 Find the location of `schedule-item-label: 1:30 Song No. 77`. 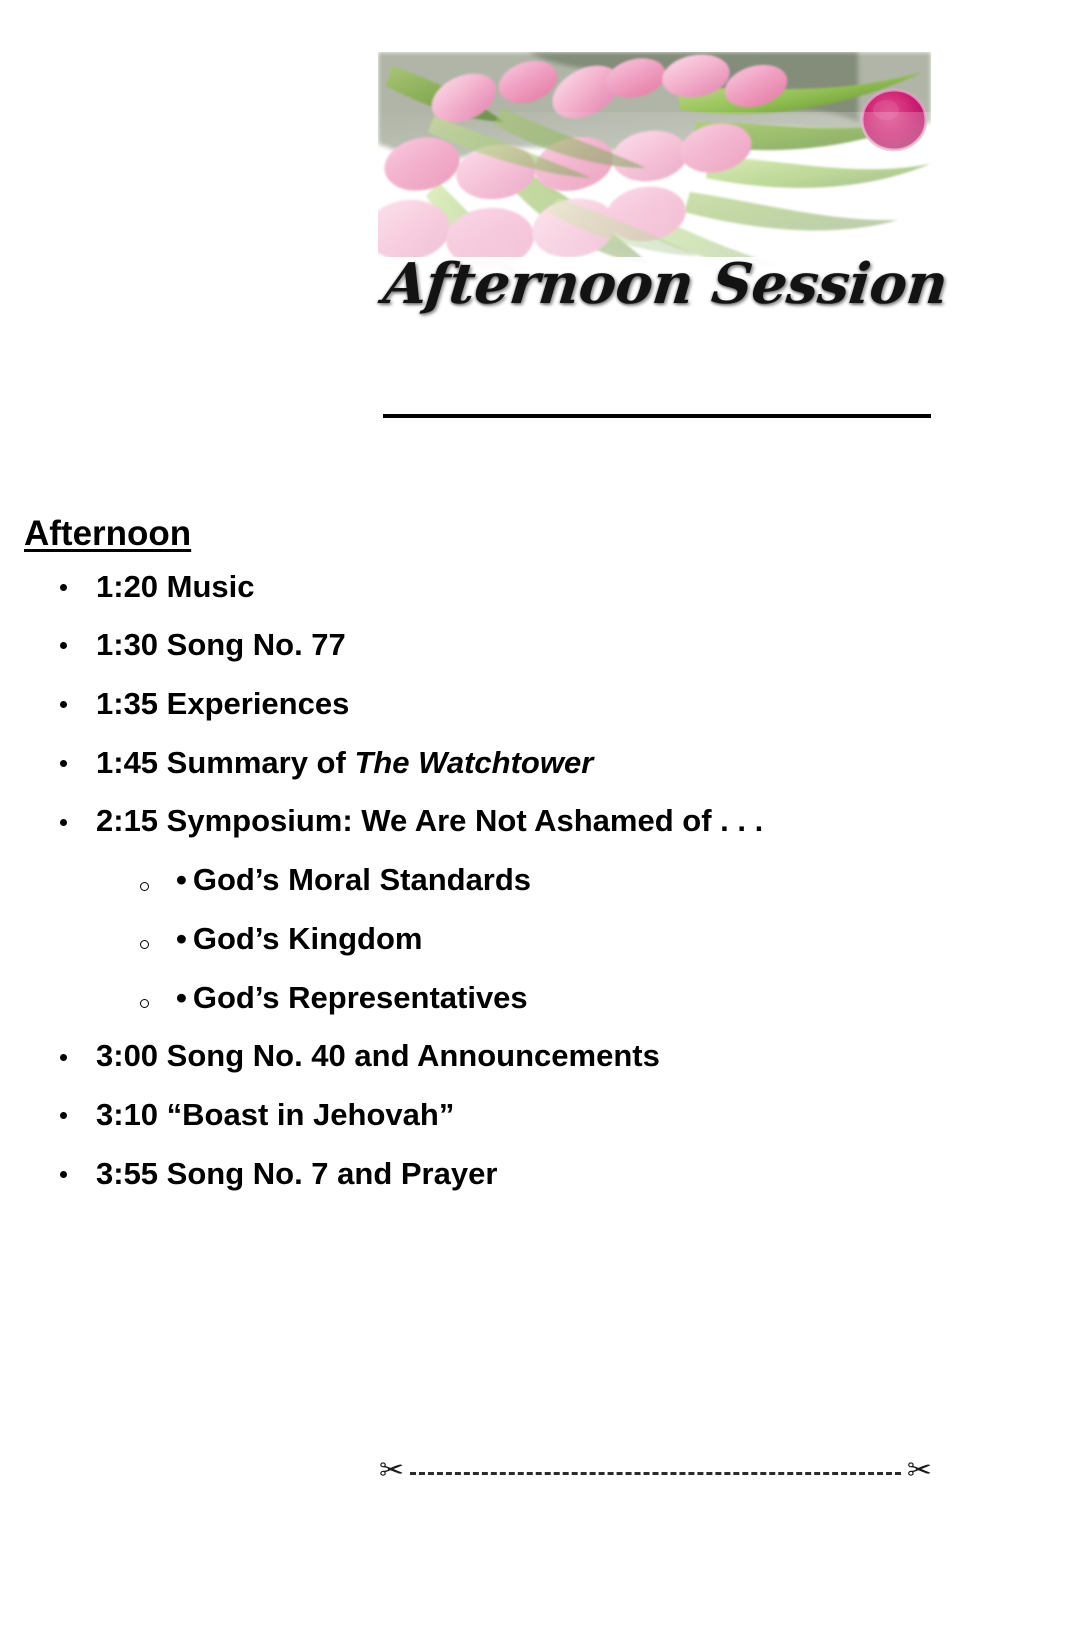

schedule-item-label: 1:30 Song No. 77 is located at coordinates (221, 645).